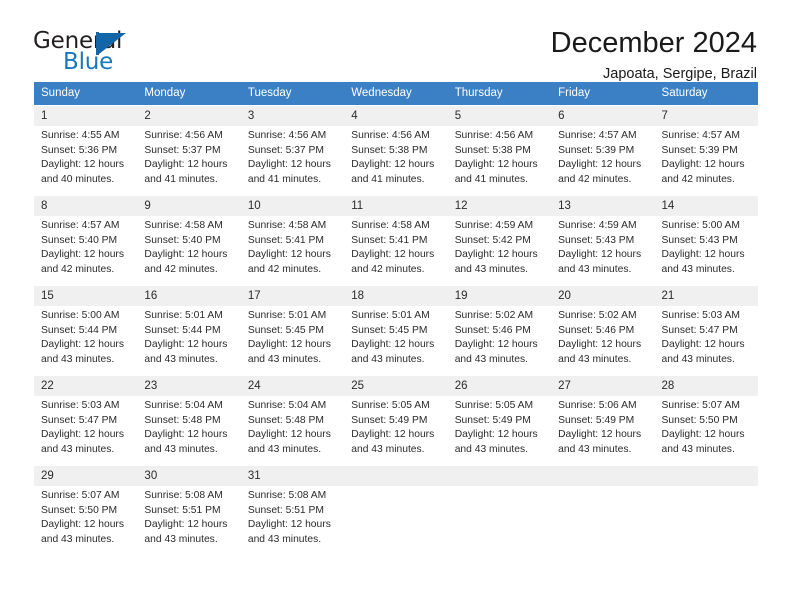  What do you see at coordinates (680, 74) in the screenshot?
I see `page-subtitle: Japoata, Sergipe, Brazil` at bounding box center [680, 74].